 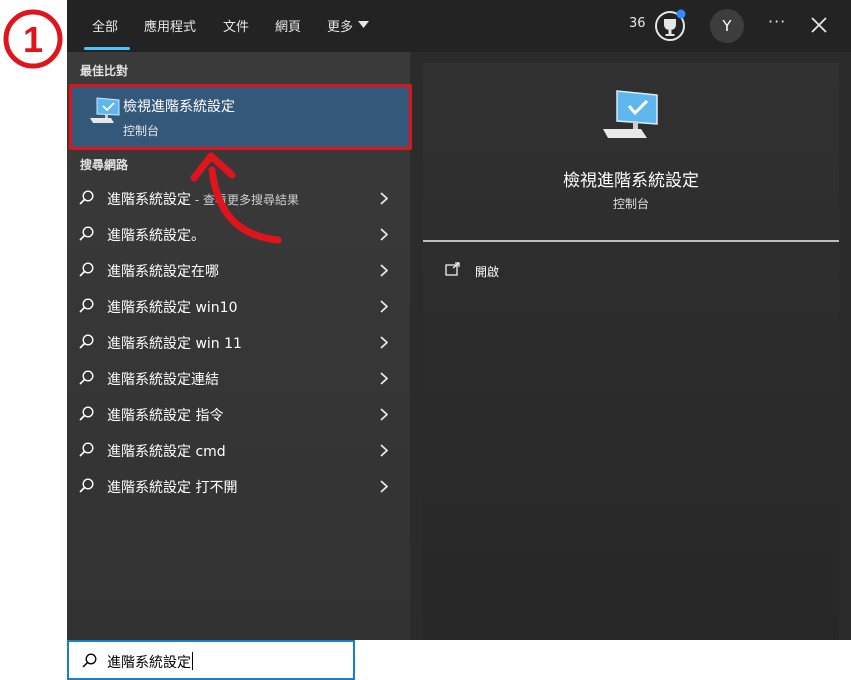 What do you see at coordinates (163, 380) in the screenshot?
I see `web-result-label: 進階系統設定連結` at bounding box center [163, 380].